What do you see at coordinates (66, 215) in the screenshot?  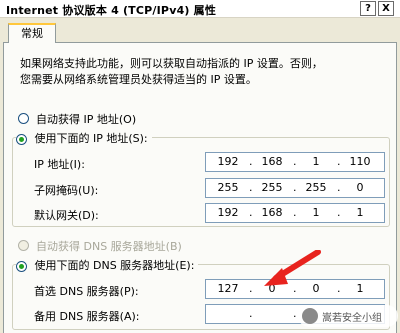 I see `gateway-label: 默认网关(D):` at bounding box center [66, 215].